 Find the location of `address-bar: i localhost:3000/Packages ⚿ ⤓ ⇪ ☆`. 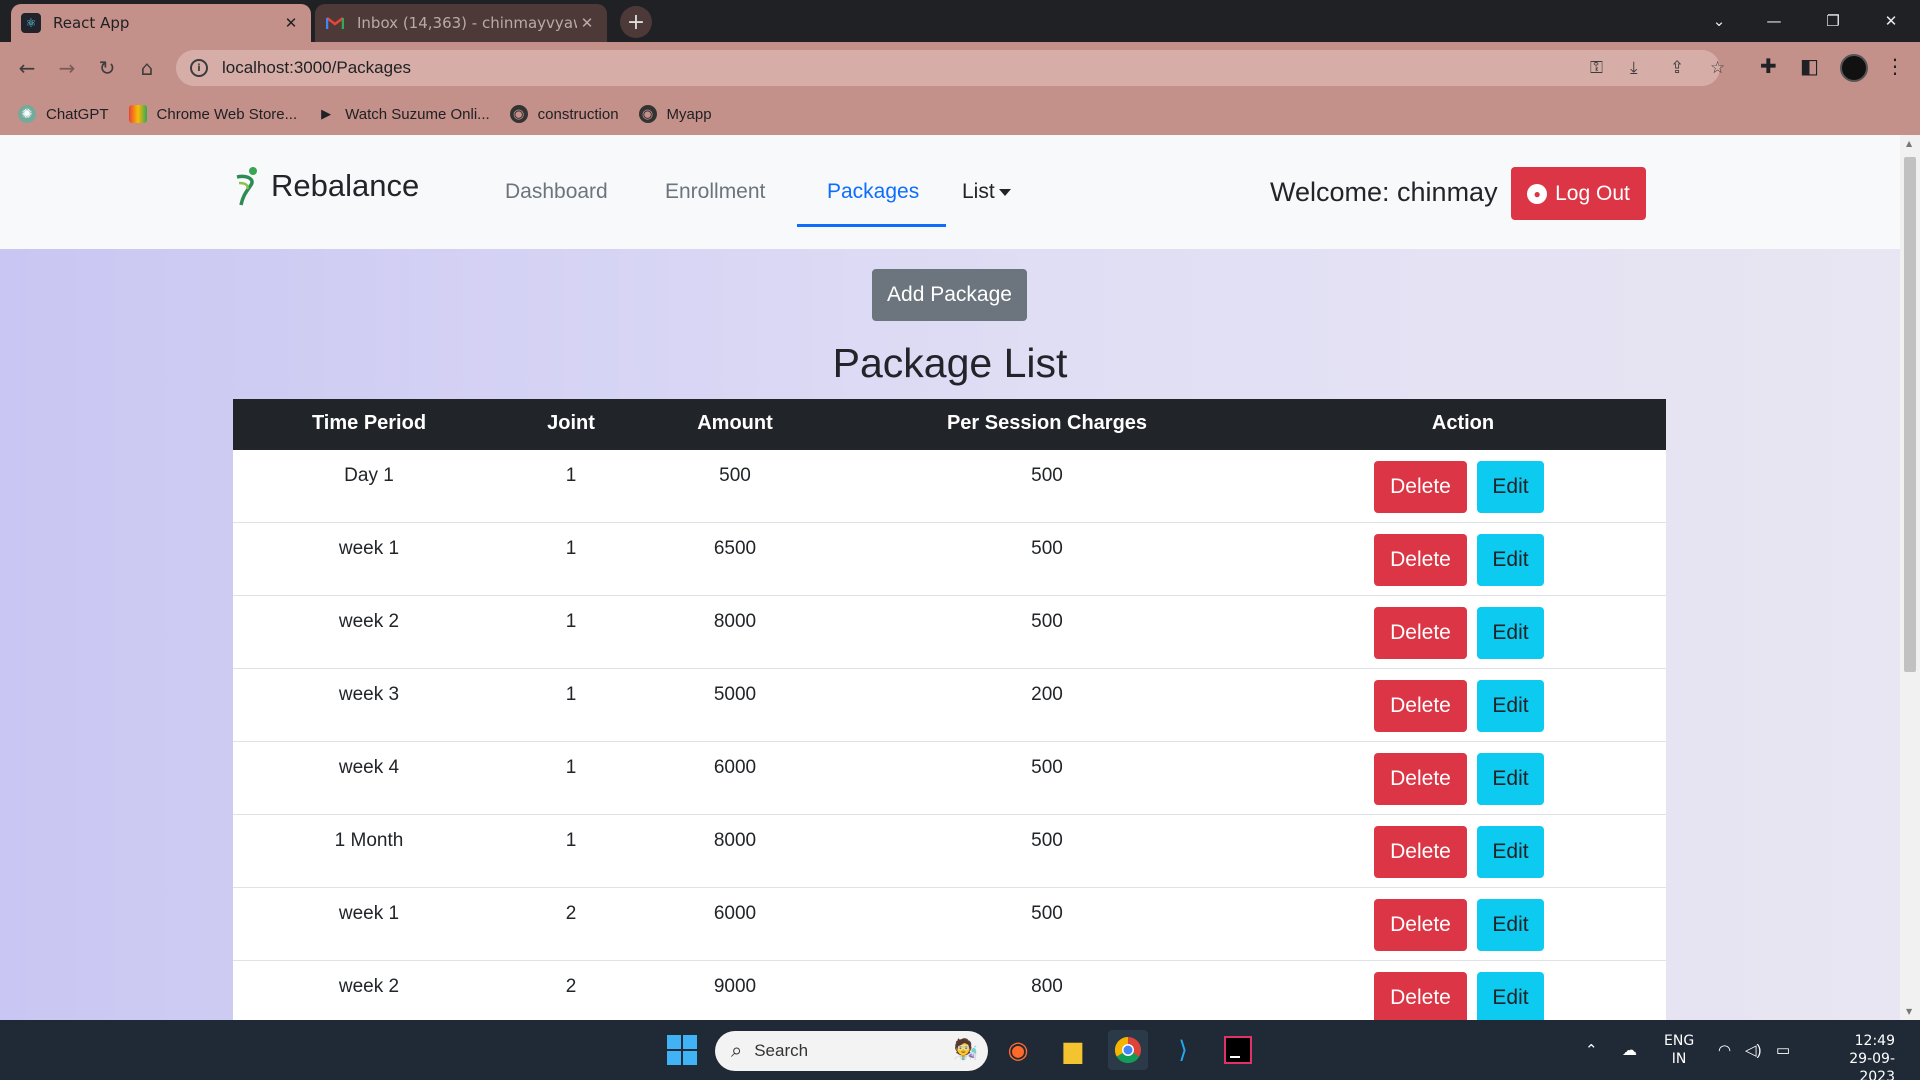

address-bar: i localhost:3000/Packages ⚿ ⤓ ⇪ ☆ is located at coordinates (950, 68).